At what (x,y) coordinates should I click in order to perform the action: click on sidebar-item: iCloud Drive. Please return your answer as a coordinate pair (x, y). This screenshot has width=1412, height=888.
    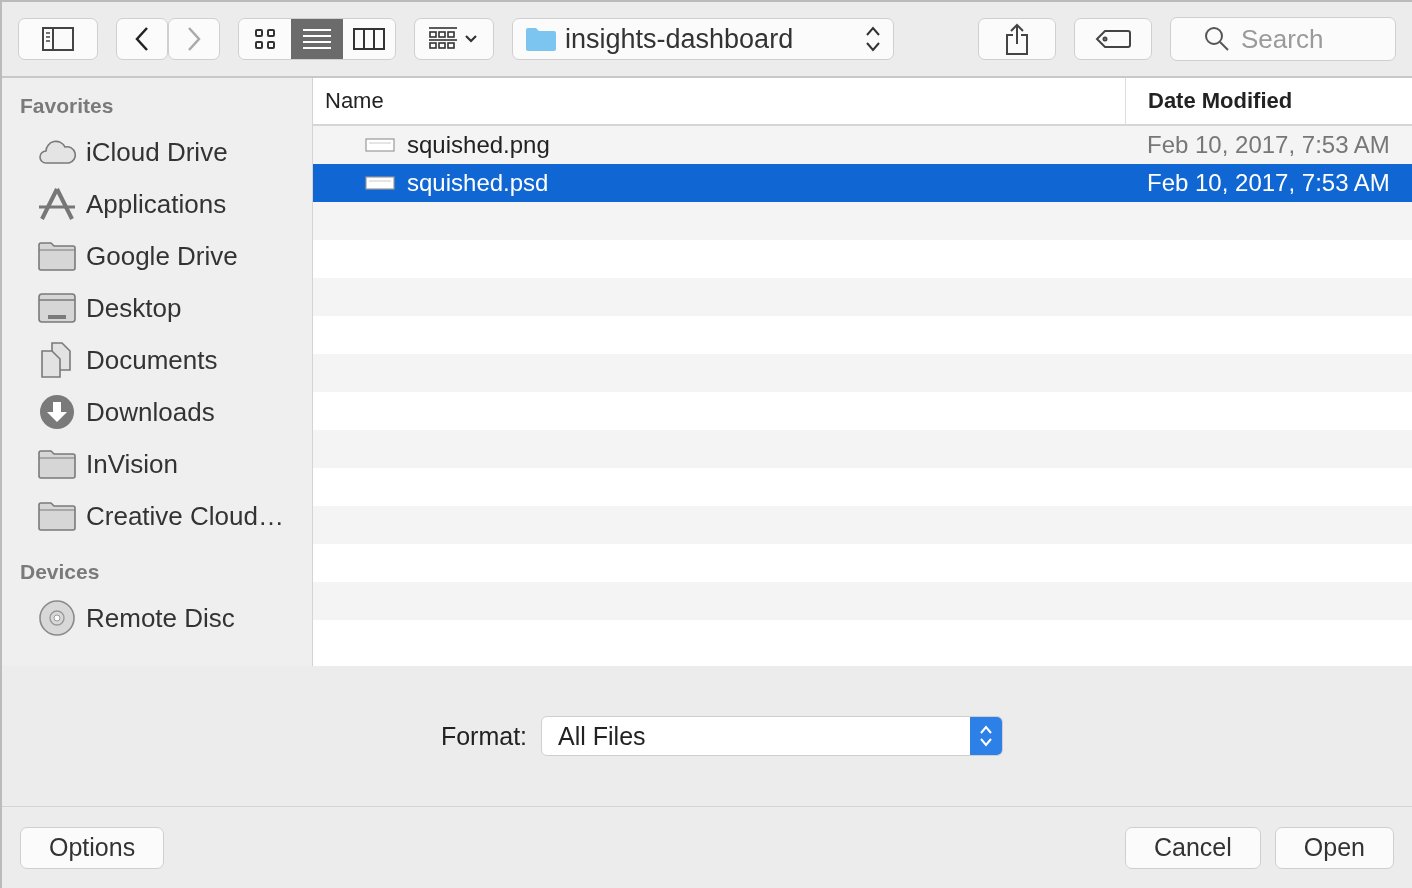
    Looking at the image, I should click on (157, 152).